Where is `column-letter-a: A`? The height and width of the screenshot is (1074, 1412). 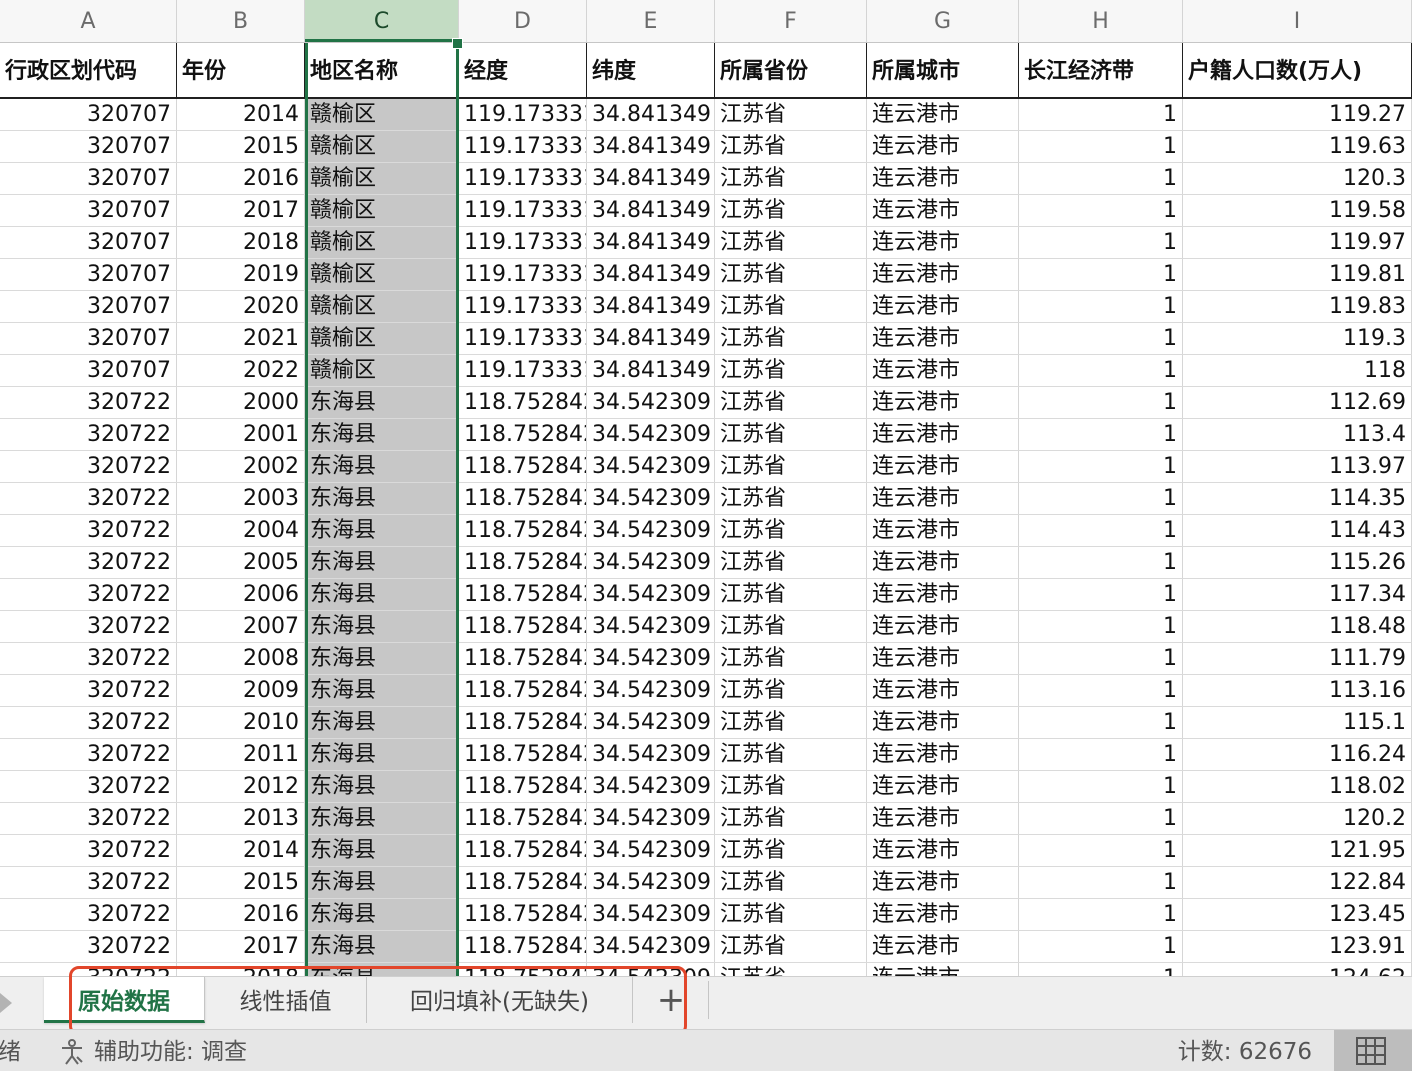
column-letter-a: A is located at coordinates (88, 21).